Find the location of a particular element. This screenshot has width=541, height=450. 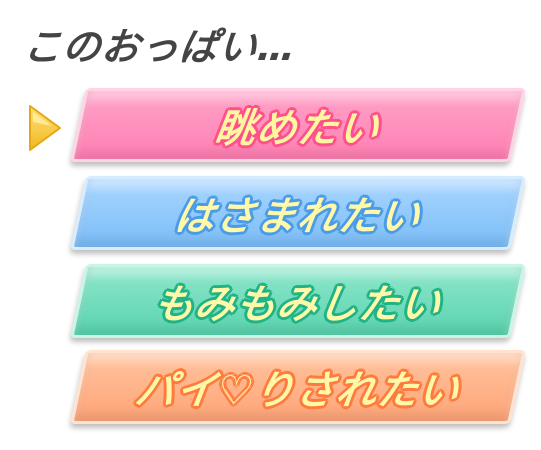

choice-button-3: もみもみしたい is located at coordinates (298, 301).